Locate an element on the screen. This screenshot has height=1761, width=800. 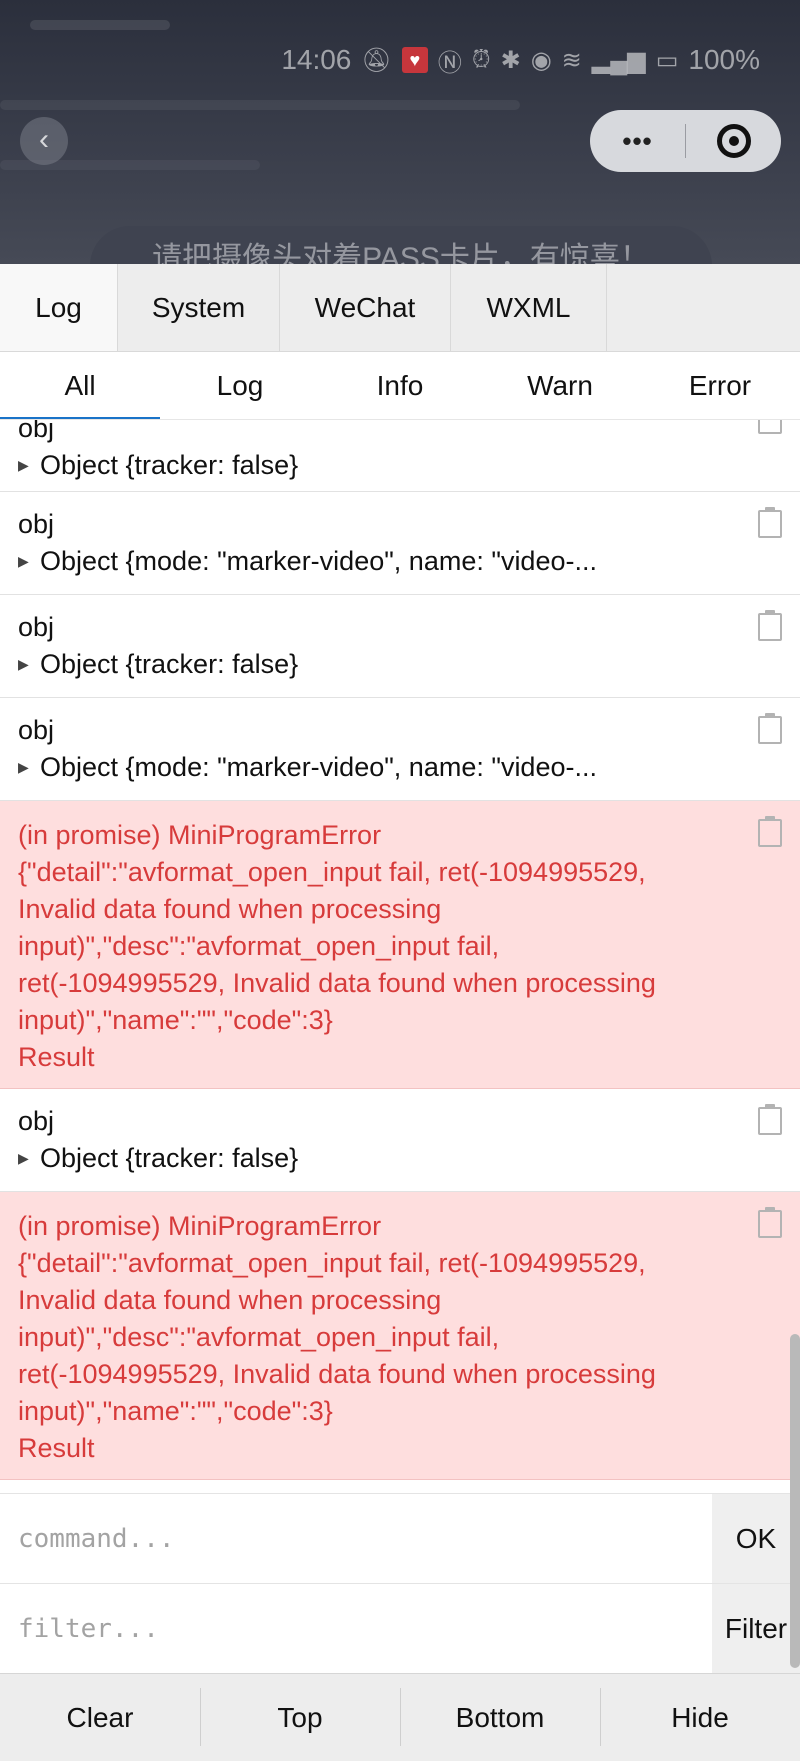
target-icon is located at coordinates (733, 141).